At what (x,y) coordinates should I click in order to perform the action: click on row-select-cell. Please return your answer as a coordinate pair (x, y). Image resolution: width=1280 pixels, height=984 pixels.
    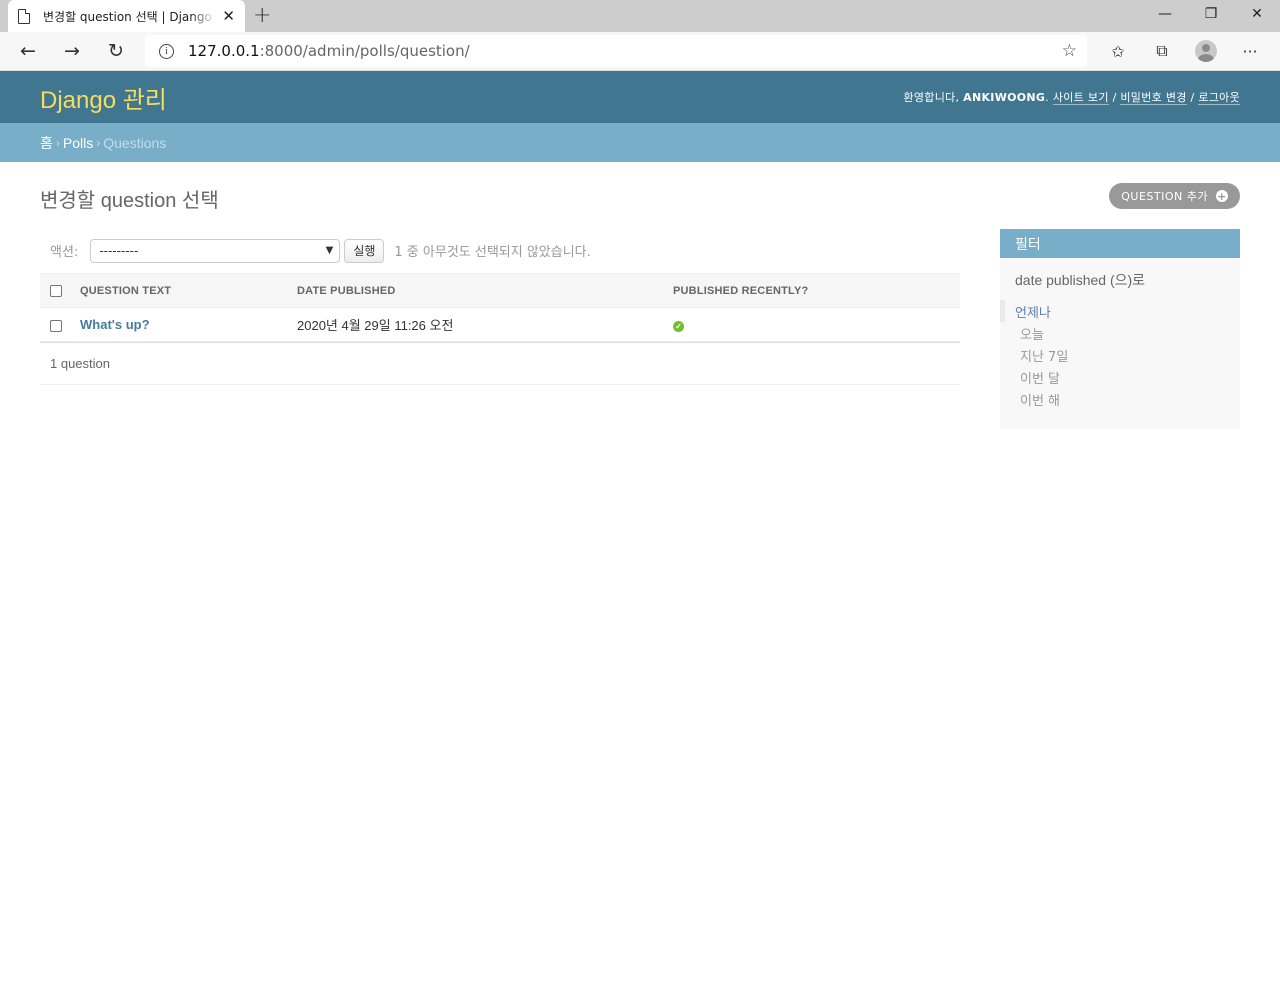
    Looking at the image, I should click on (60, 324).